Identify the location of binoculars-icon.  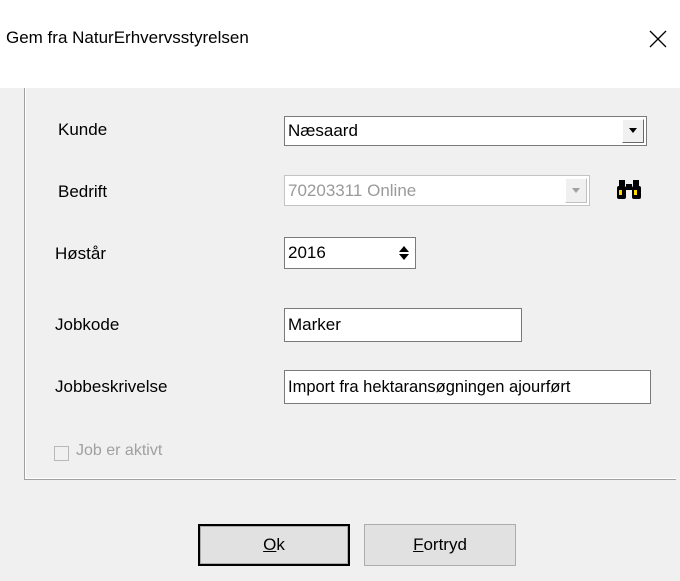
(629, 189).